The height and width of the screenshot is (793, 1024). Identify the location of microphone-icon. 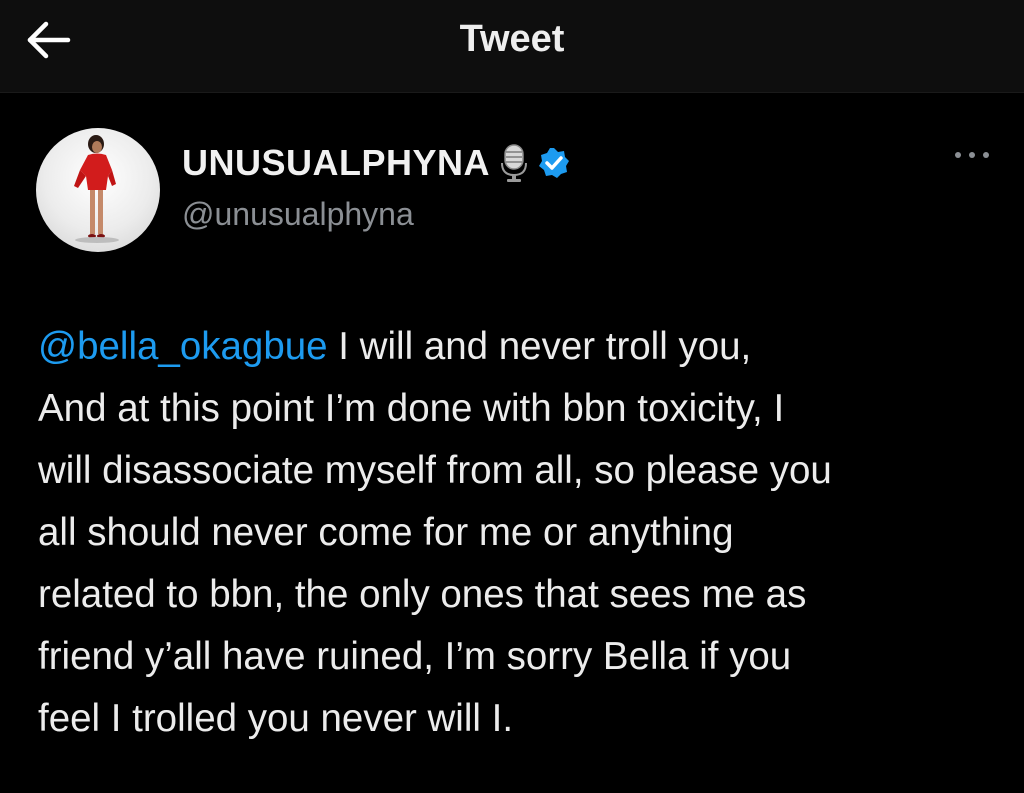
(514, 163).